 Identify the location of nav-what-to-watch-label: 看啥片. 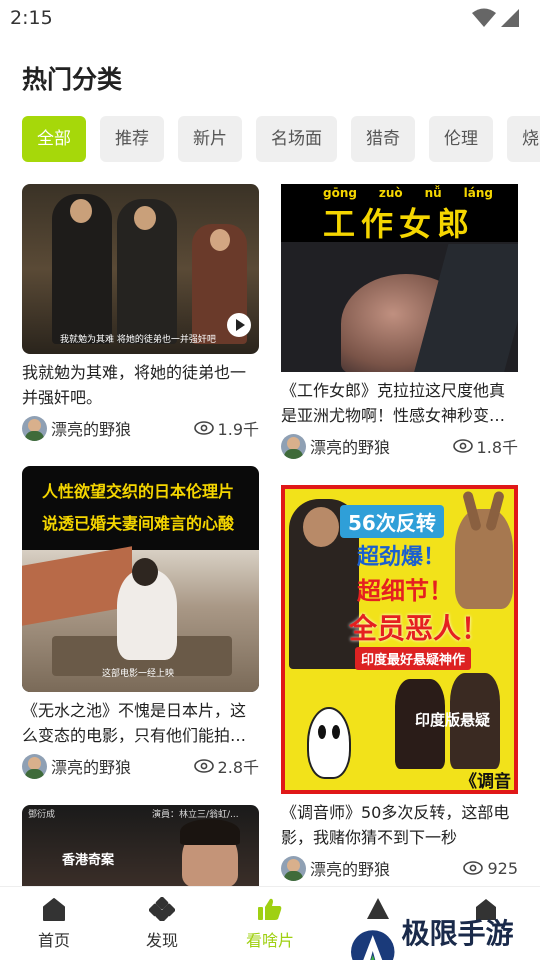
(269, 940).